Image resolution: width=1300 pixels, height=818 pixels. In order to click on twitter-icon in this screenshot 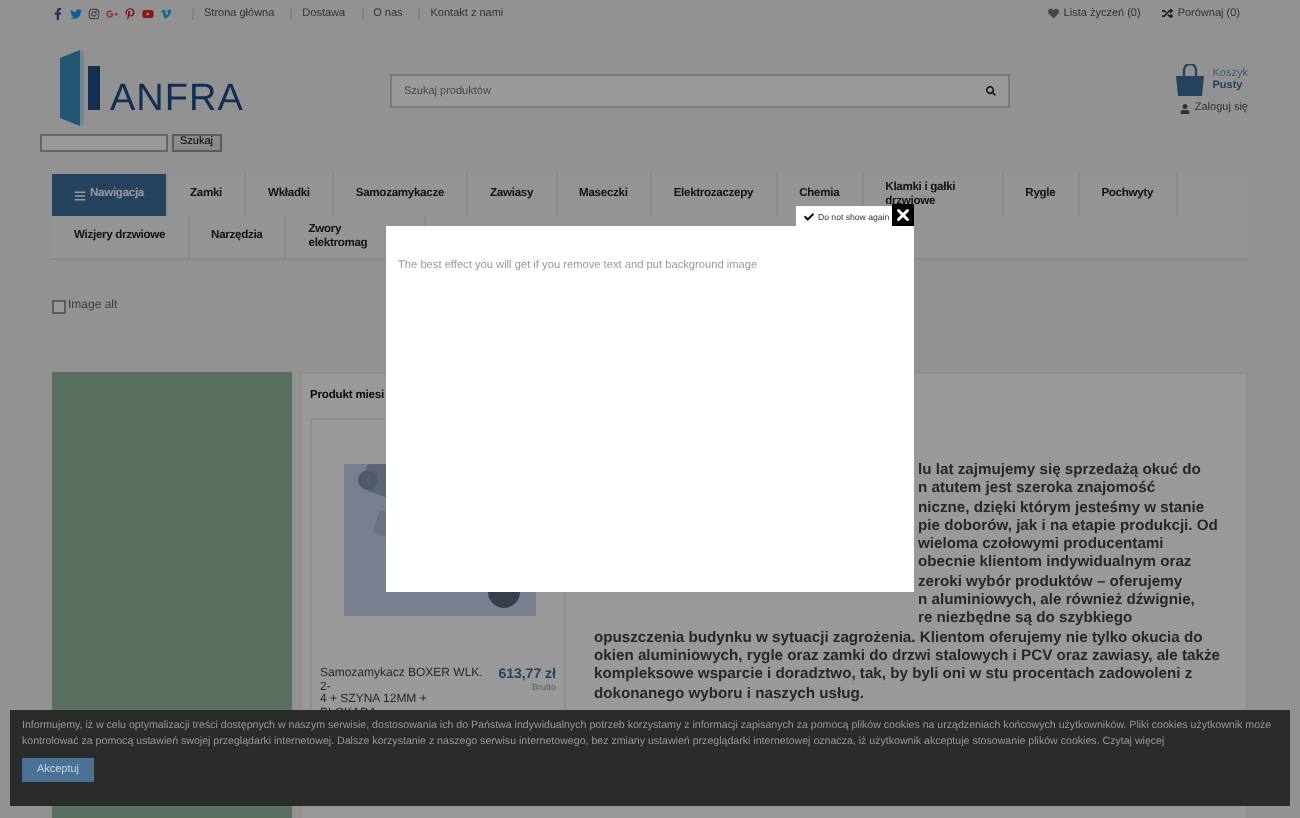, I will do `click(76, 14)`.